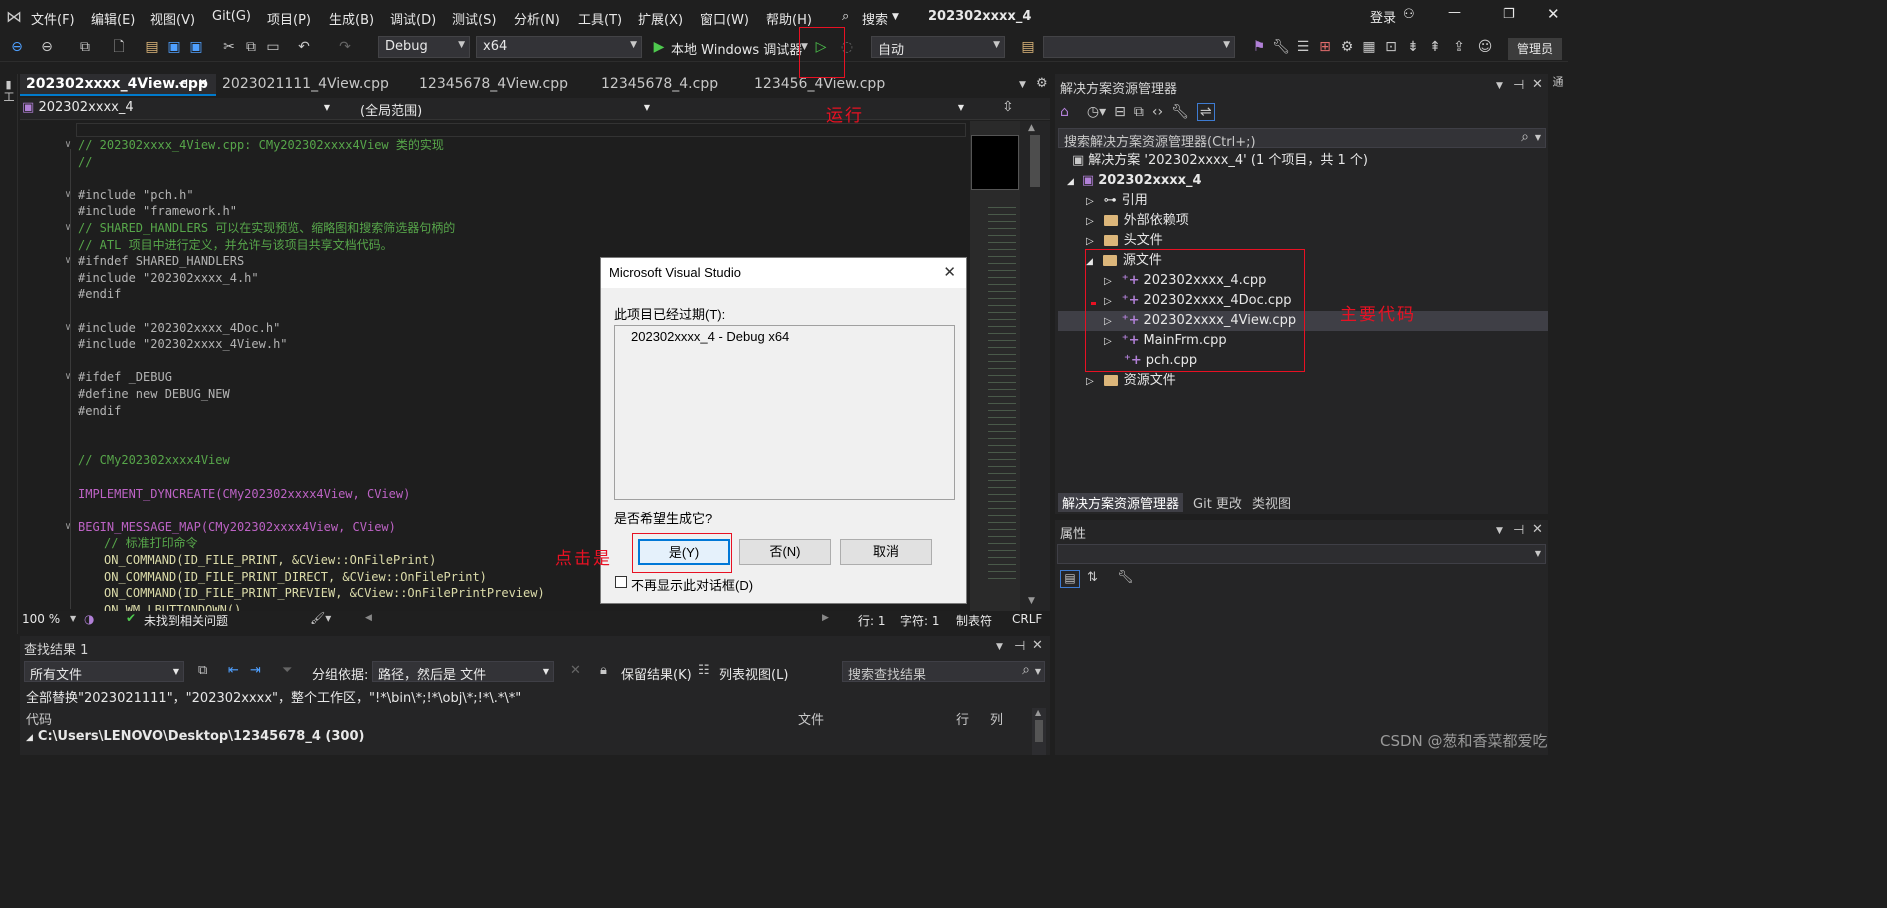 The width and height of the screenshot is (1887, 908). Describe the element at coordinates (273, 47) in the screenshot. I see `paste-icon: ▭` at that location.